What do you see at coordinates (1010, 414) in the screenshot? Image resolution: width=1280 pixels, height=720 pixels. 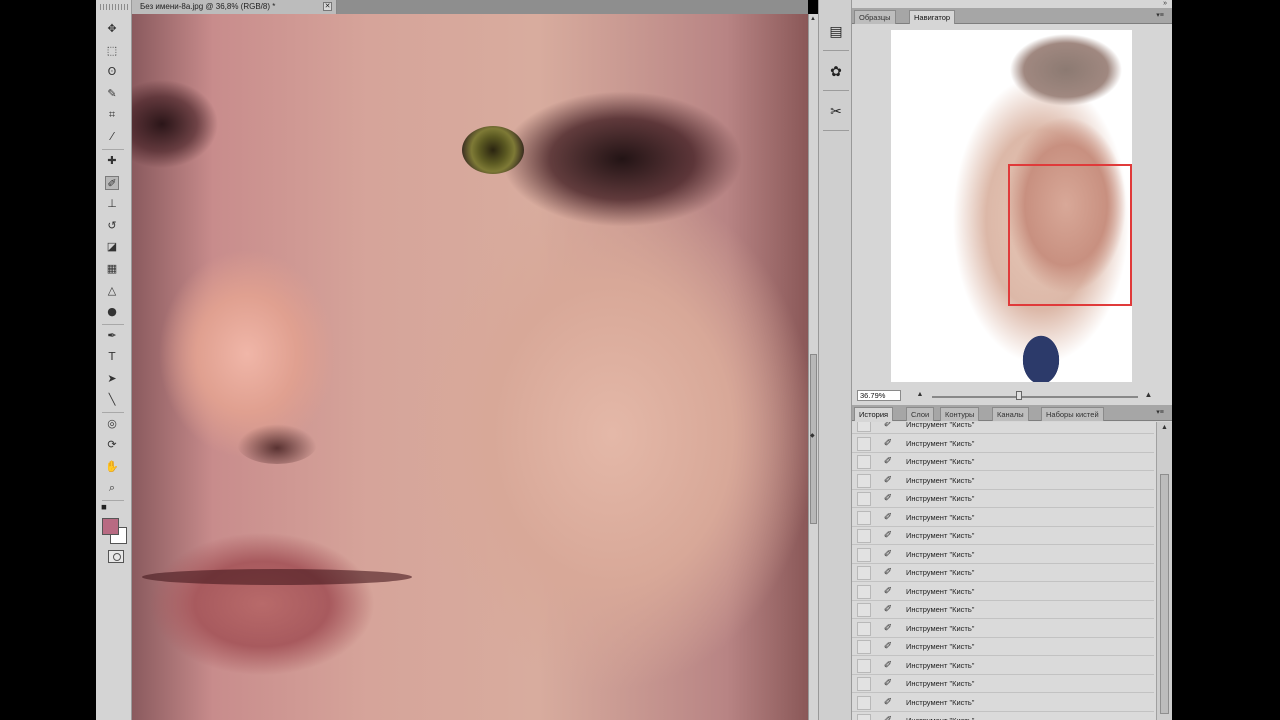 I see `tab-channels: Каналы` at bounding box center [1010, 414].